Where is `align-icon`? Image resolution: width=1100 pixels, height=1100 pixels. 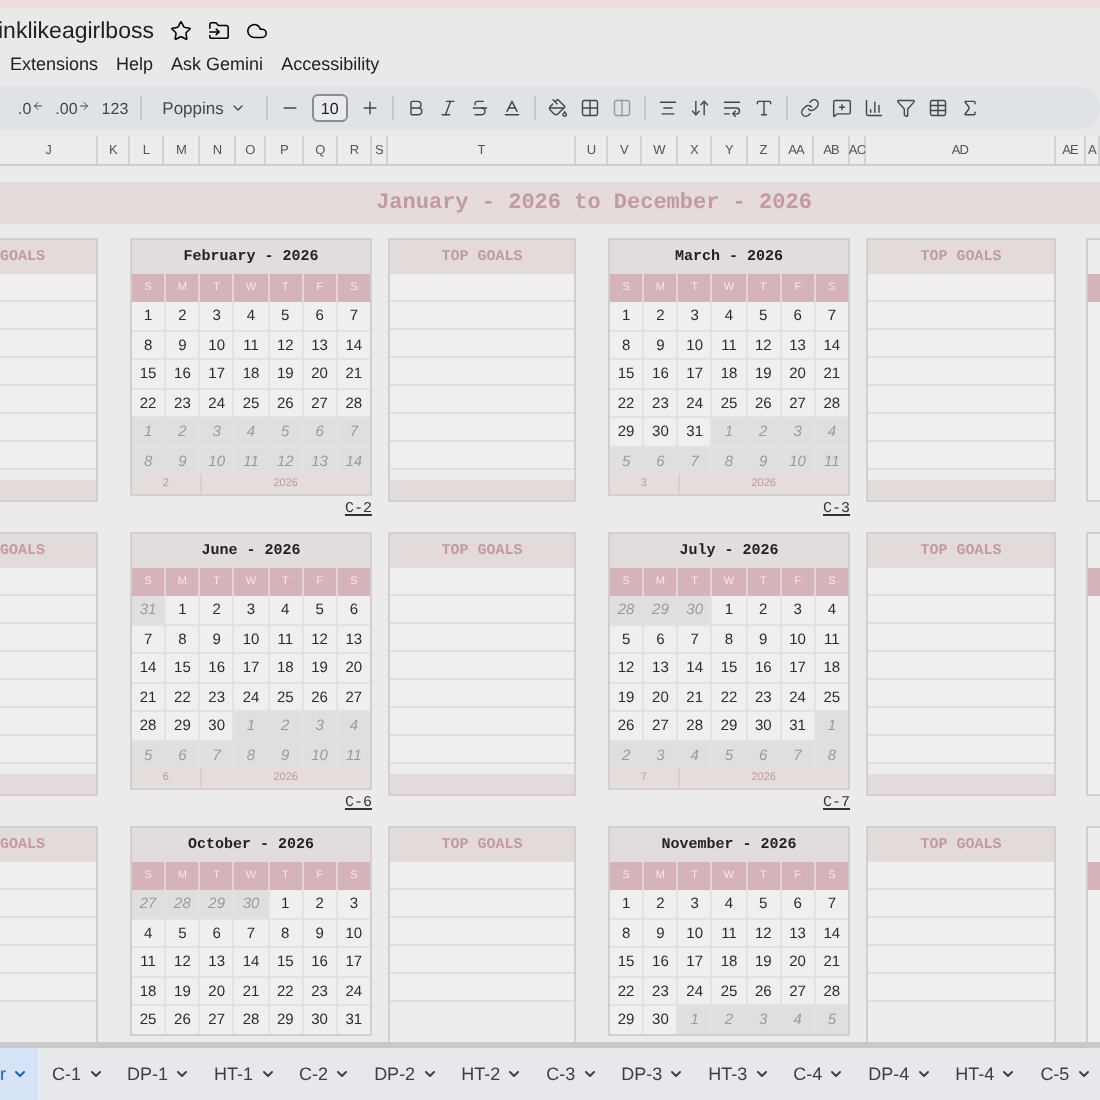
align-icon is located at coordinates (667, 108).